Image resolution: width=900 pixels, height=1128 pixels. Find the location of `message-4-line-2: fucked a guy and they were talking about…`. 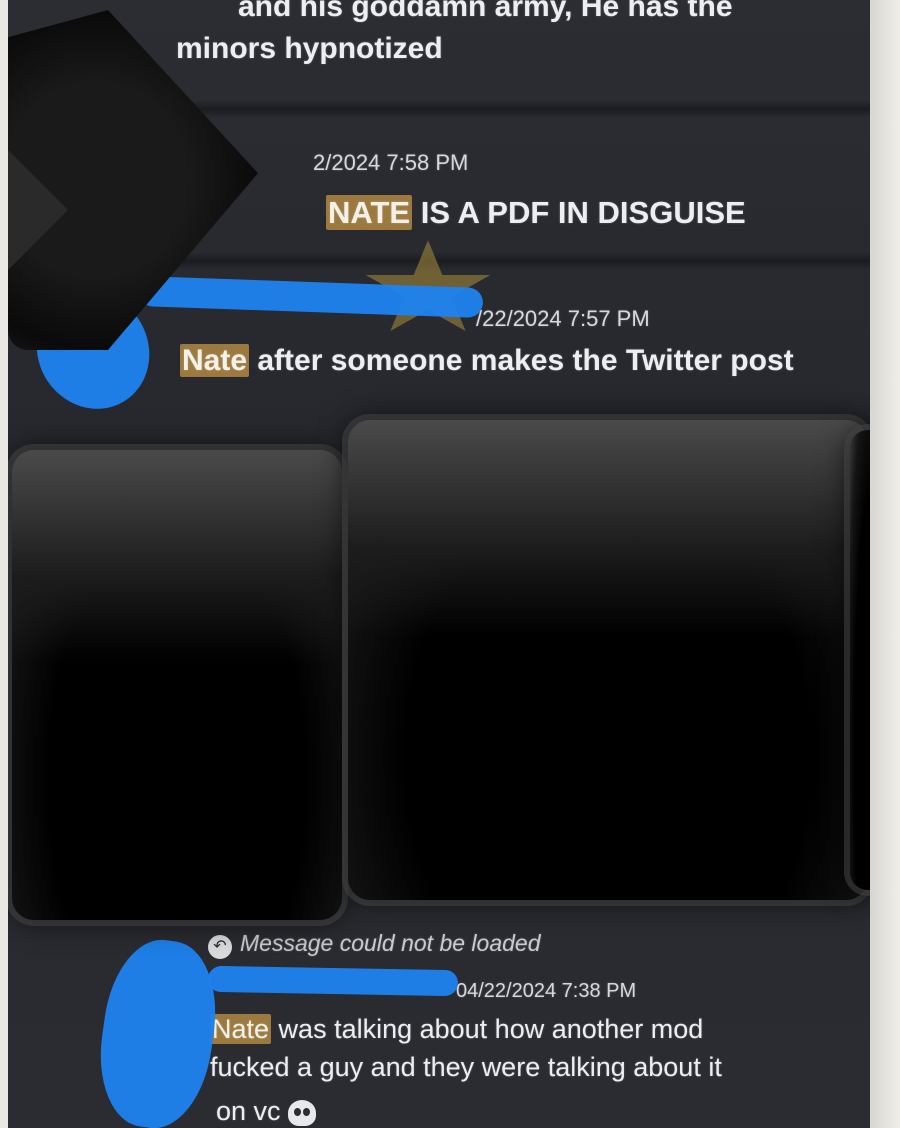

message-4-line-2: fucked a guy and they were talking about… is located at coordinates (466, 1067).